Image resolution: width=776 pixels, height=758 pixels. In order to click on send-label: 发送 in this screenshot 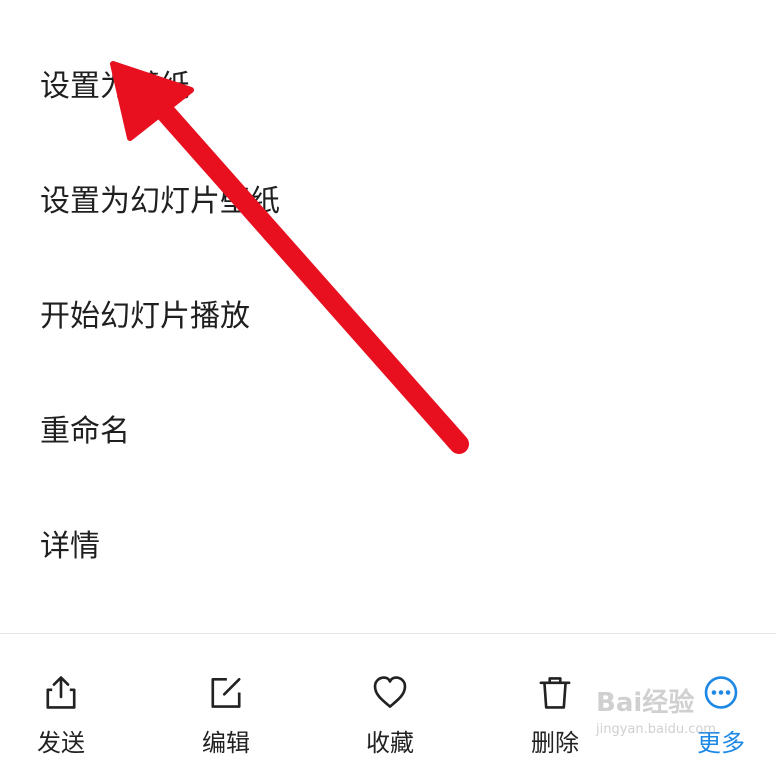, I will do `click(61, 743)`.